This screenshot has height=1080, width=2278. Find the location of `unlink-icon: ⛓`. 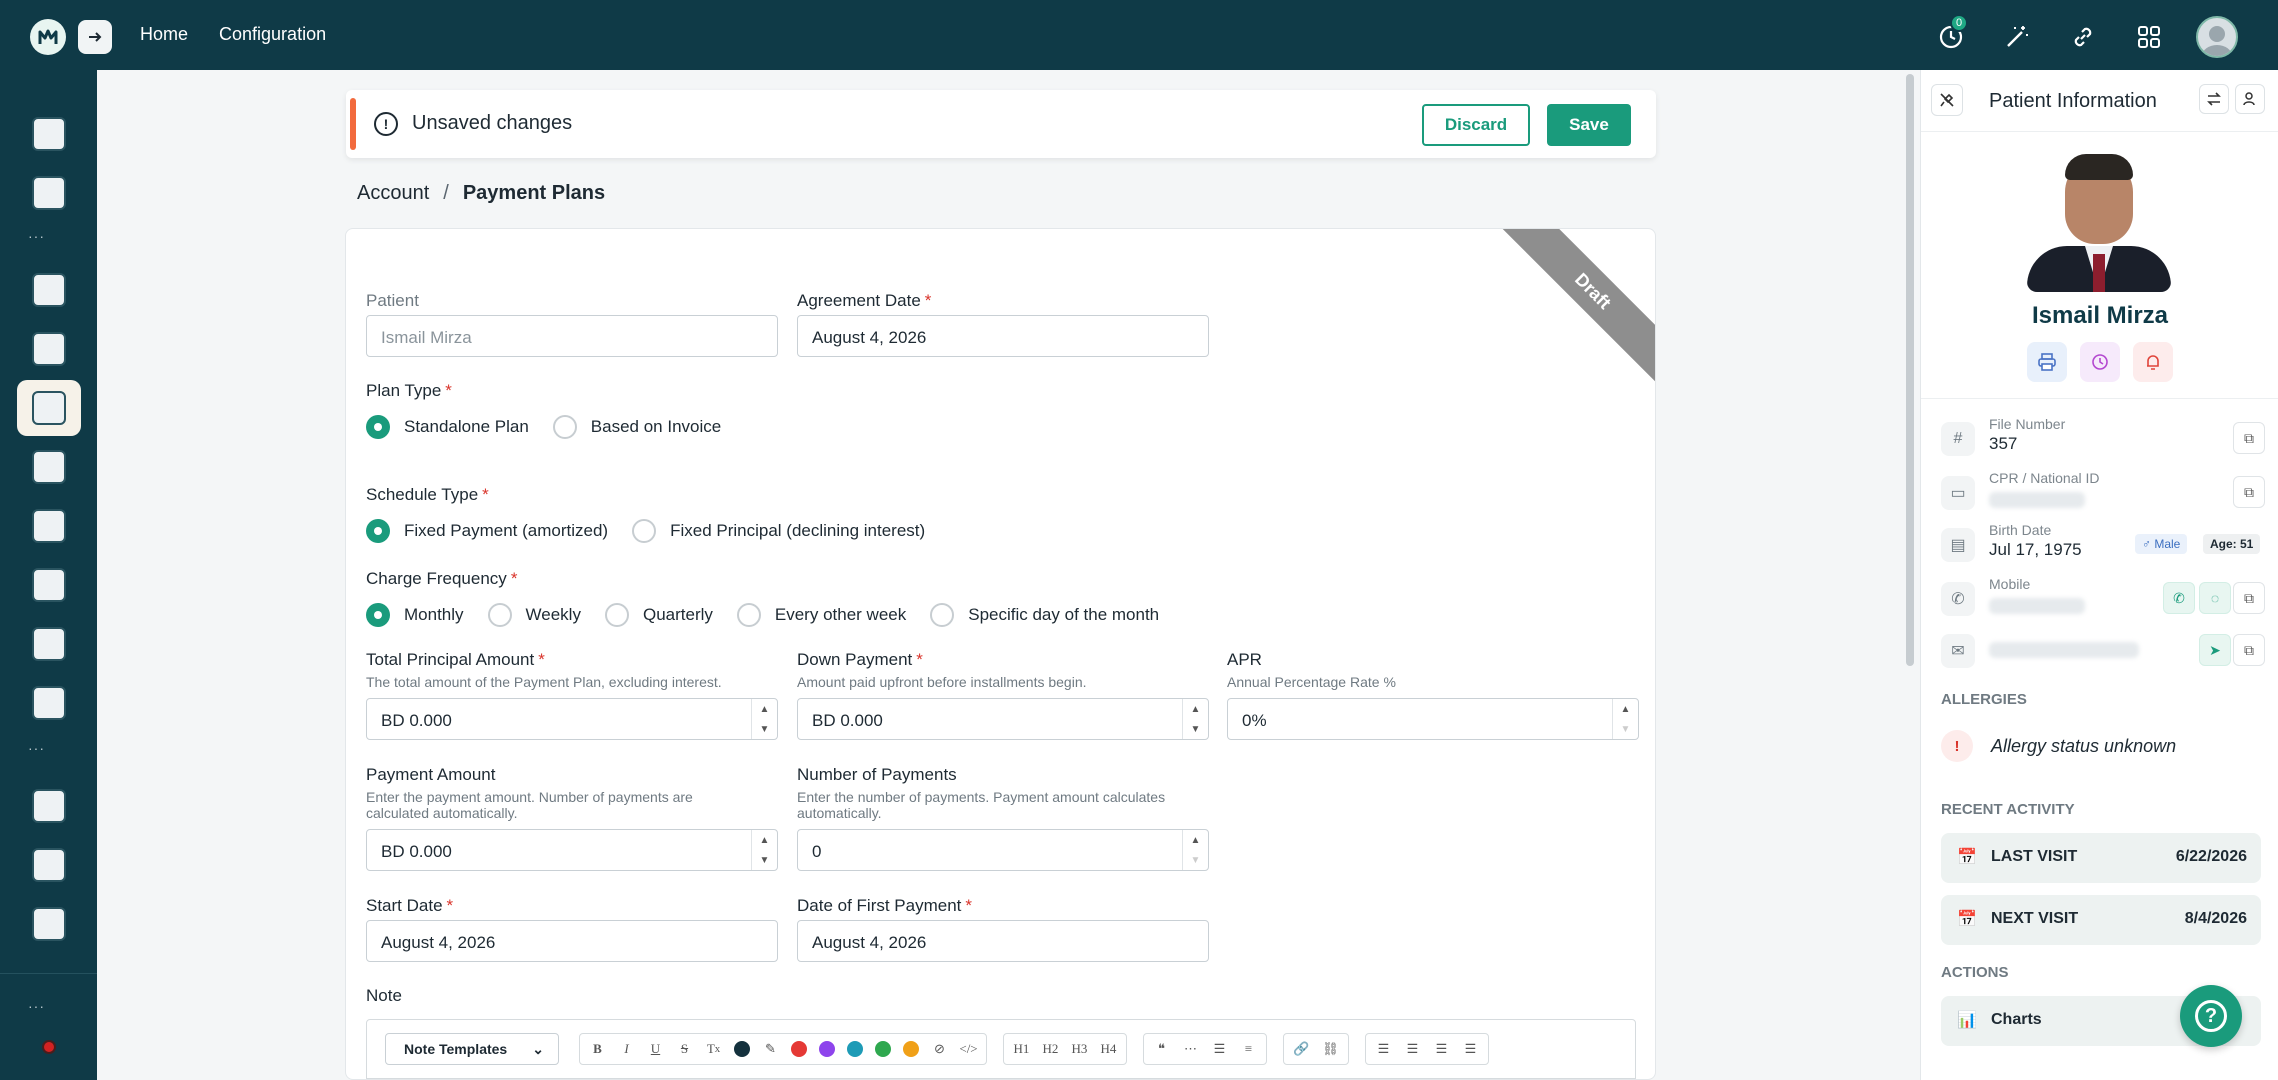

unlink-icon: ⛓ is located at coordinates (1330, 1049).